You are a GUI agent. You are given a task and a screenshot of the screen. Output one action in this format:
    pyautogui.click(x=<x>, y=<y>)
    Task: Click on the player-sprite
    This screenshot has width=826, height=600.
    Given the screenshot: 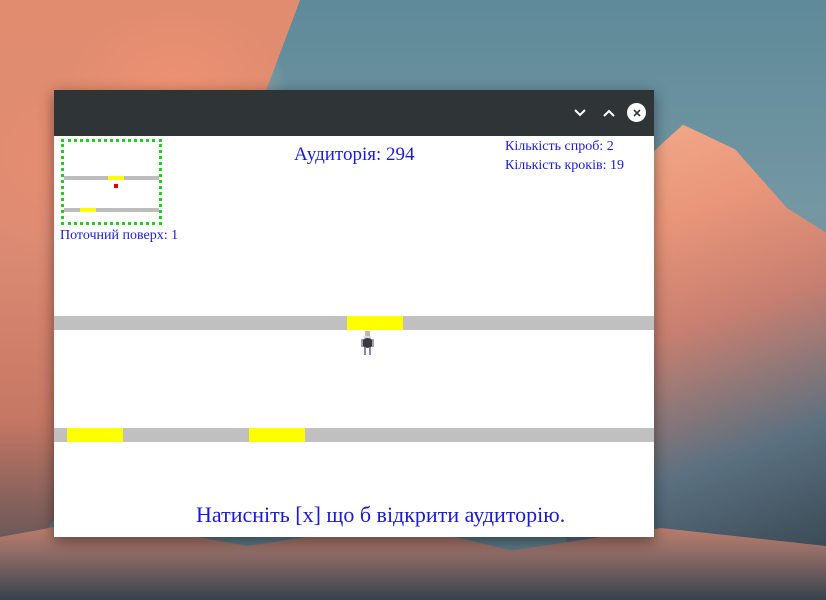 What is the action you would take?
    pyautogui.click(x=368, y=343)
    